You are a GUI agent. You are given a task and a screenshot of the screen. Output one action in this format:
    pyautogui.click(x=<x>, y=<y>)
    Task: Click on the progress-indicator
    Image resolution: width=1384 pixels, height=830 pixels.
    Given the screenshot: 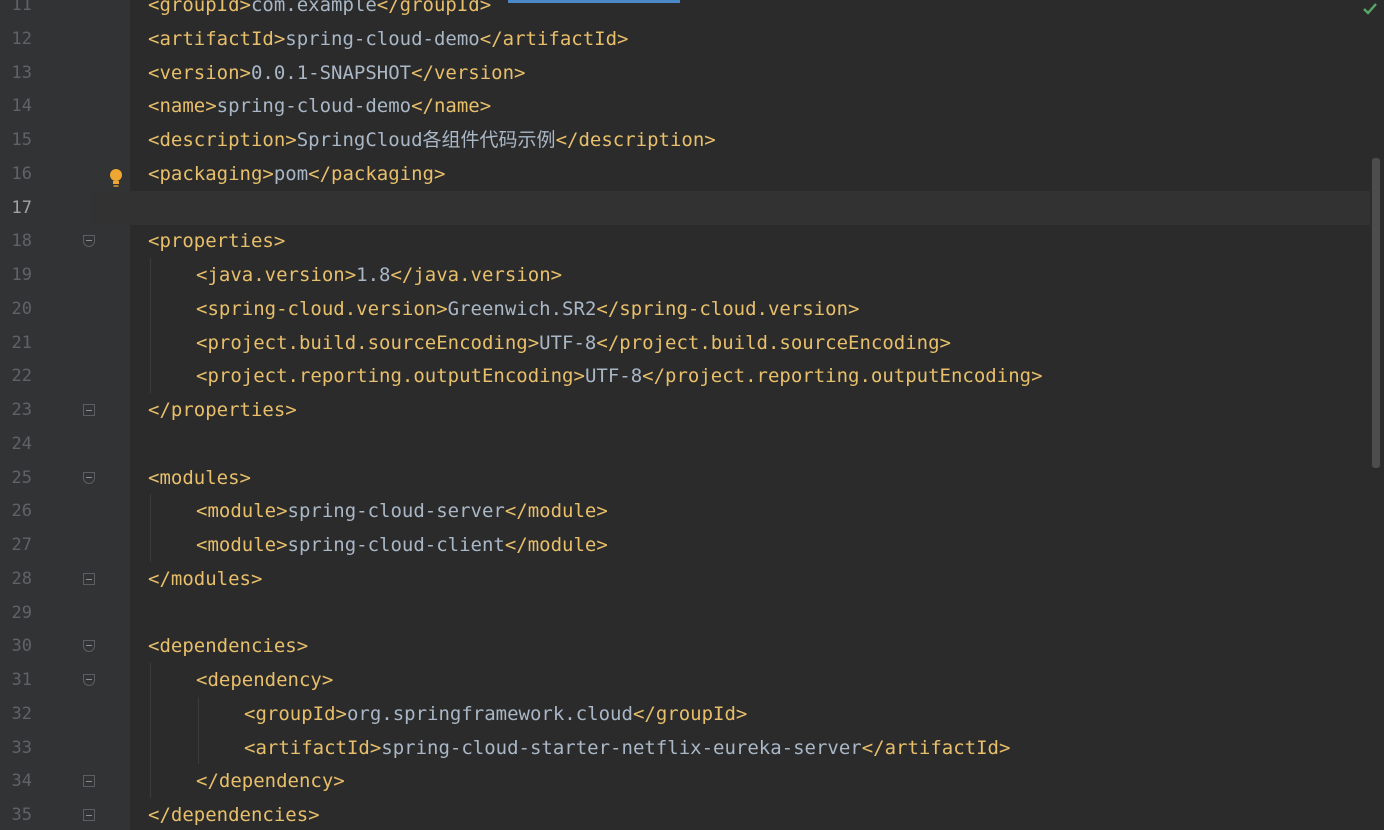 What is the action you would take?
    pyautogui.click(x=594, y=1)
    